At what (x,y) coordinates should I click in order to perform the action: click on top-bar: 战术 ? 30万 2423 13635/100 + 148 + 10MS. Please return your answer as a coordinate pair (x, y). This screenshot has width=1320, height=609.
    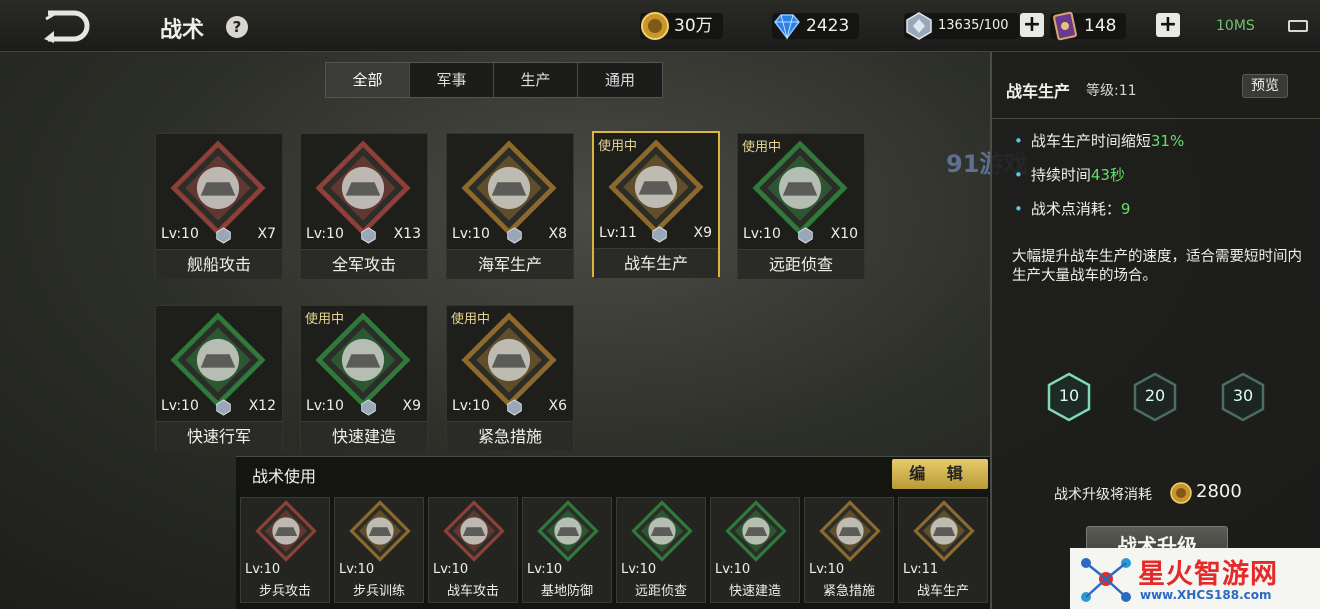
    Looking at the image, I should click on (660, 26).